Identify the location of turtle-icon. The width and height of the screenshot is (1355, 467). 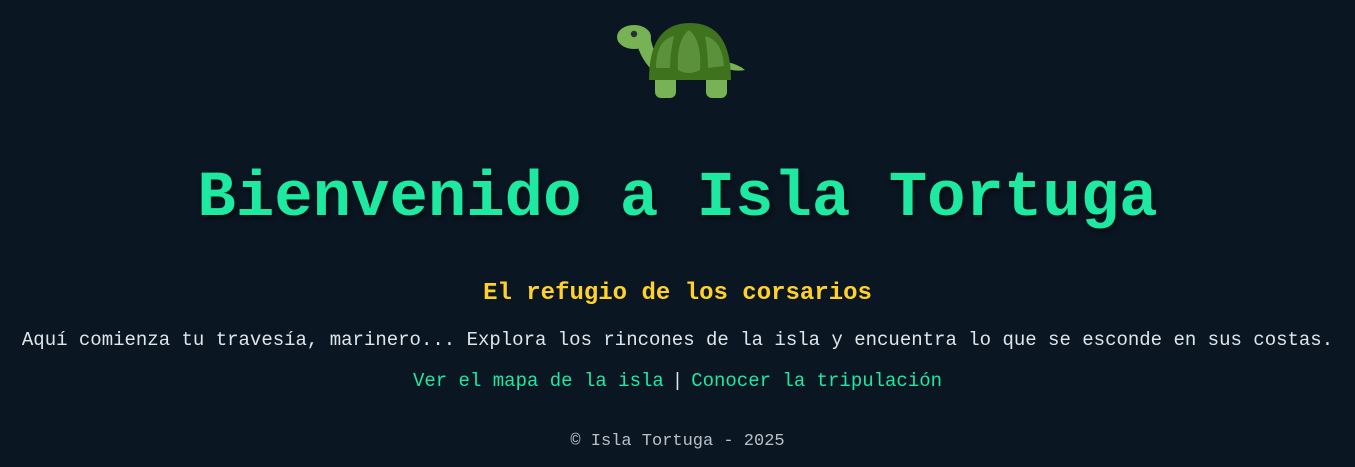
(682, 60).